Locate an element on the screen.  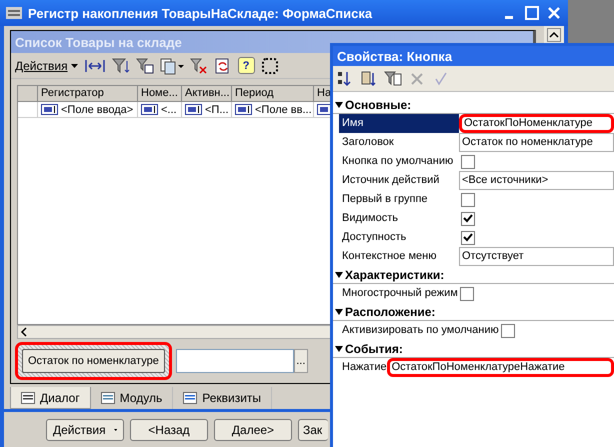
dialog-title: Свойства: Кнопка is located at coordinates (473, 56).